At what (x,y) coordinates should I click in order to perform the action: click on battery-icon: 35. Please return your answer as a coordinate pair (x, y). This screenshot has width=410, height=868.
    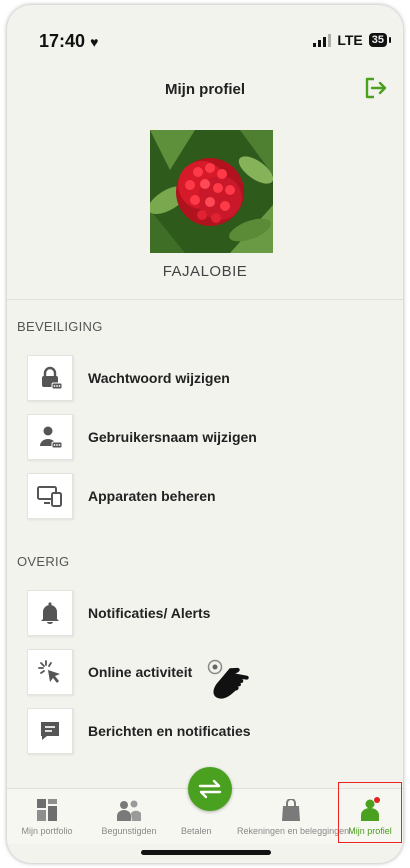
    Looking at the image, I should click on (380, 40).